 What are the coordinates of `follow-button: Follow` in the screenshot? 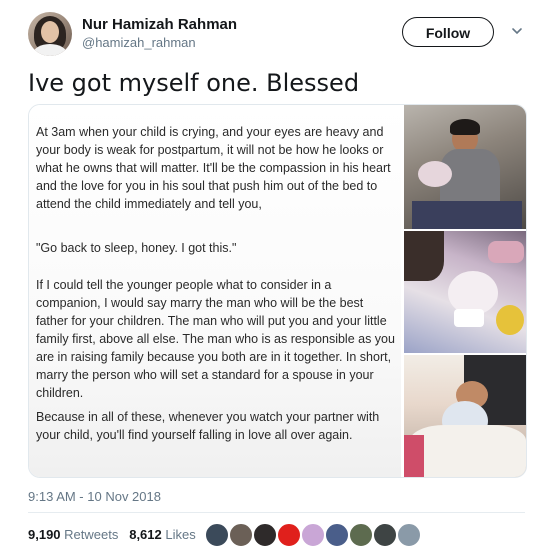 It's located at (448, 32).